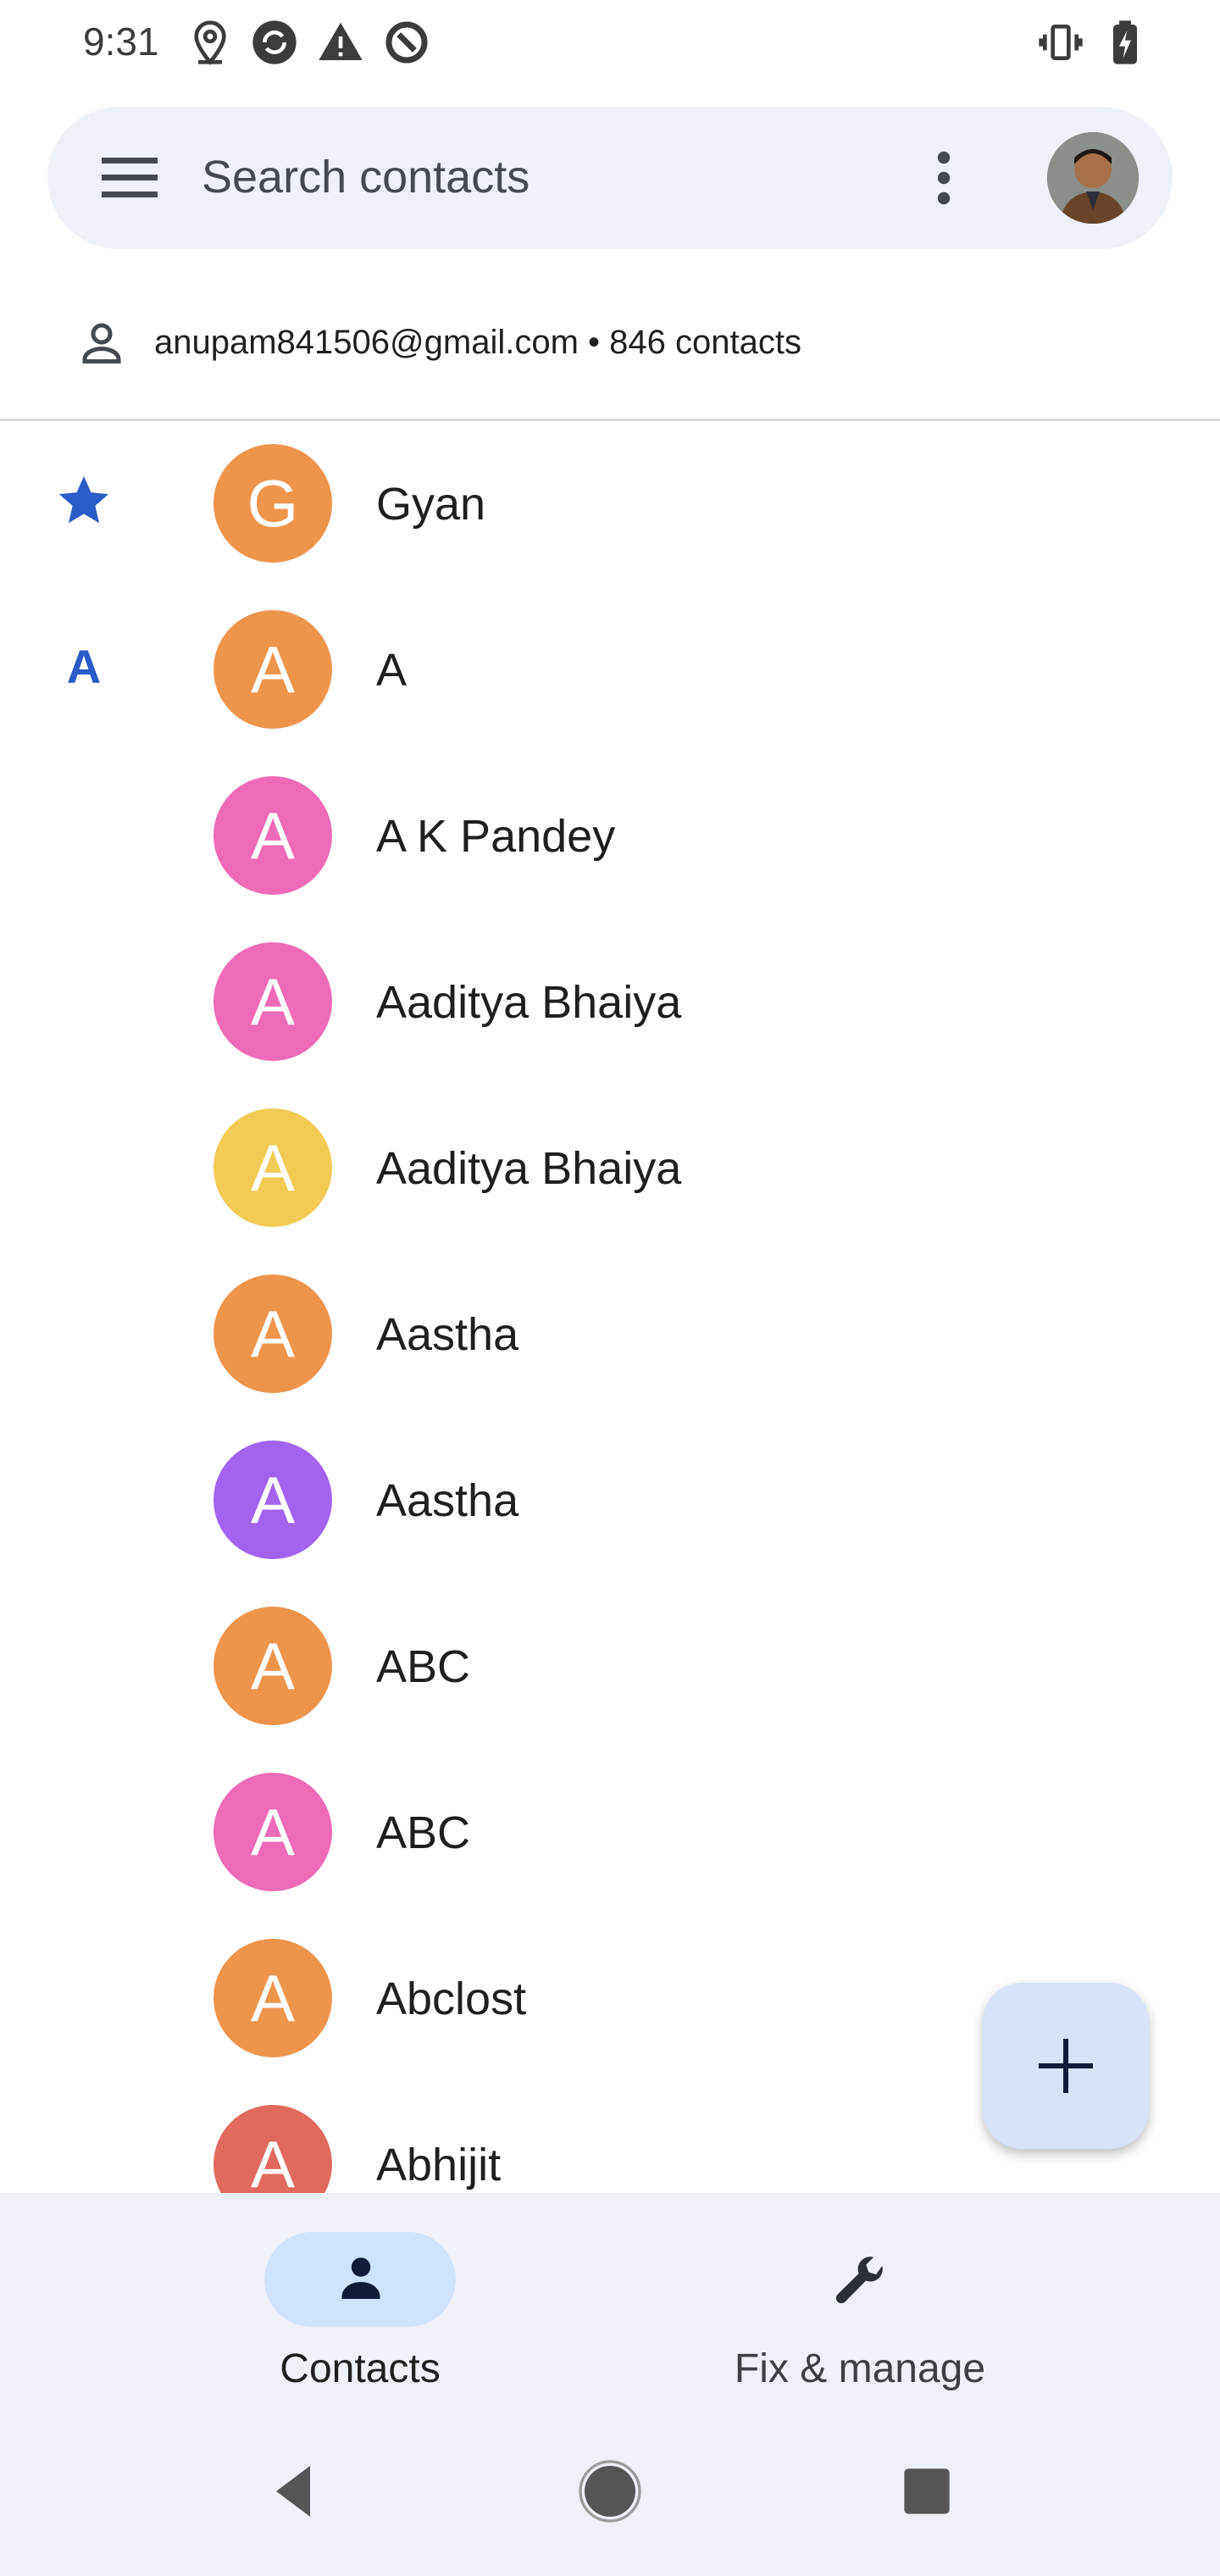 Image resolution: width=1220 pixels, height=2576 pixels. Describe the element at coordinates (1061, 42) in the screenshot. I see `vibrate-icon` at that location.